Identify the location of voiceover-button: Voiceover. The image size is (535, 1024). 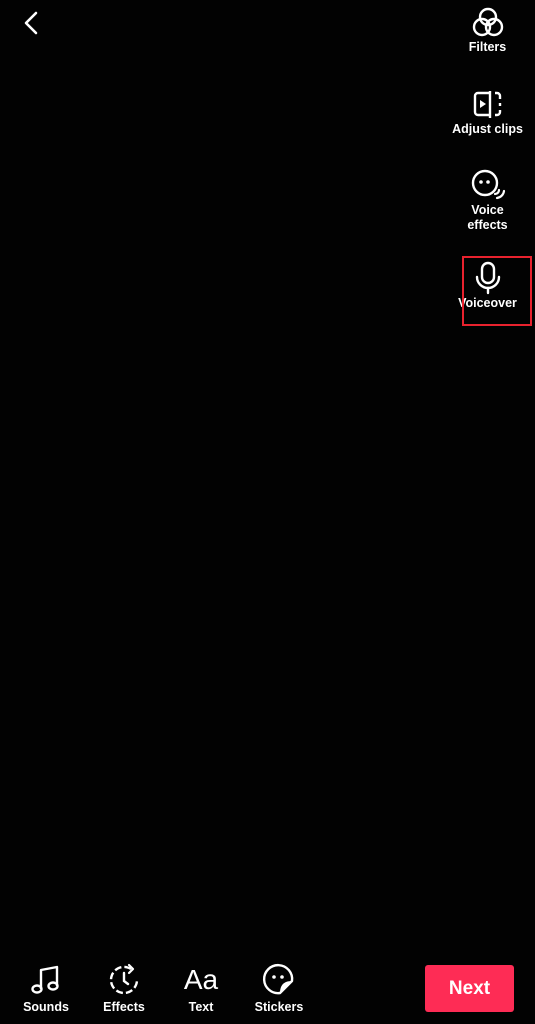
(487, 285).